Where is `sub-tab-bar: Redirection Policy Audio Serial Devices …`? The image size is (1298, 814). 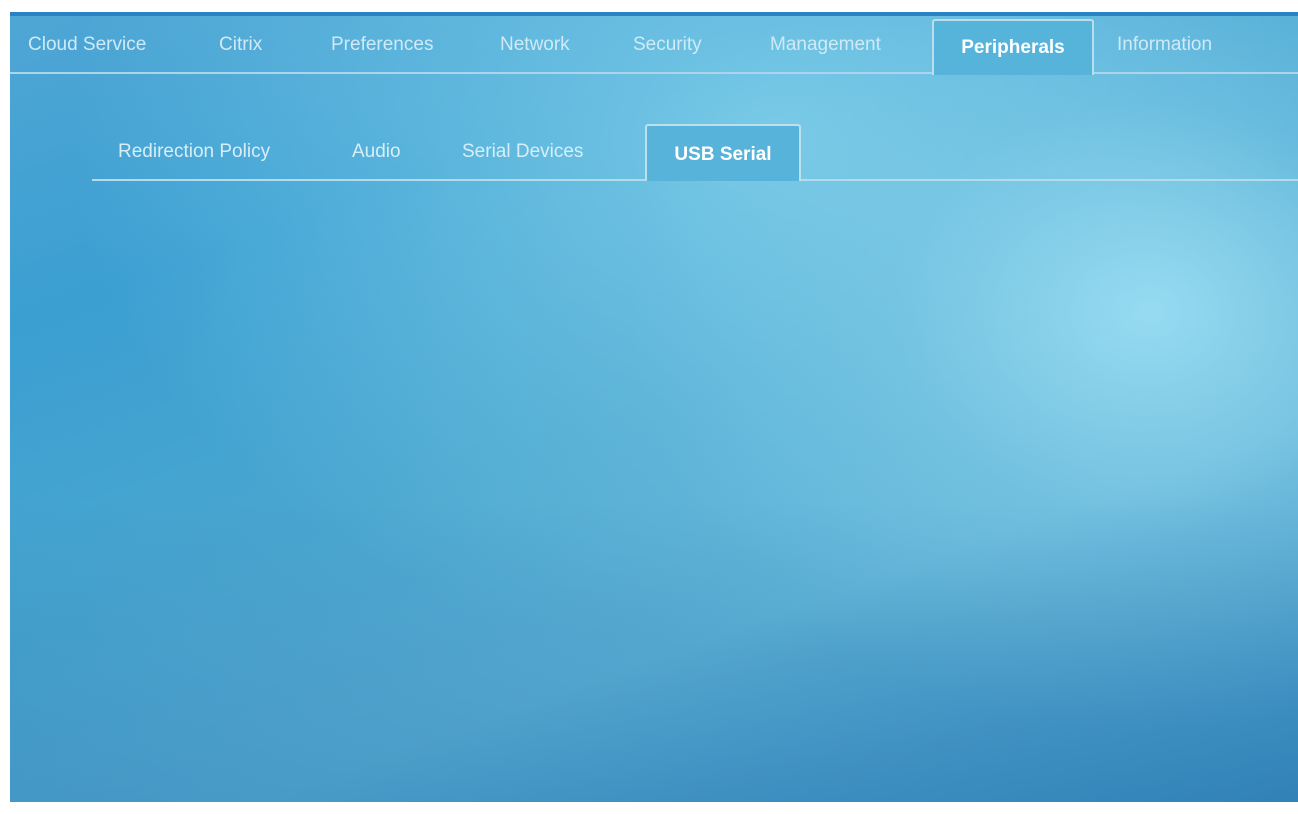 sub-tab-bar: Redirection Policy Audio Serial Devices … is located at coordinates (654, 152).